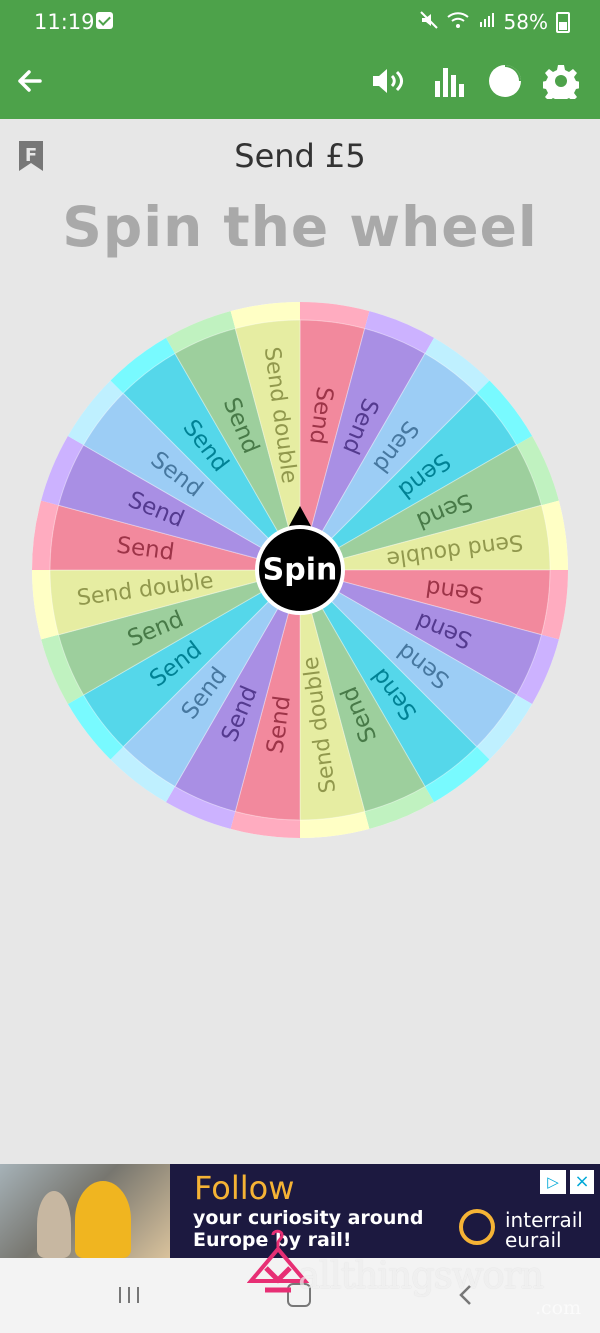  Describe the element at coordinates (487, 22) in the screenshot. I see `signal-icon` at that location.